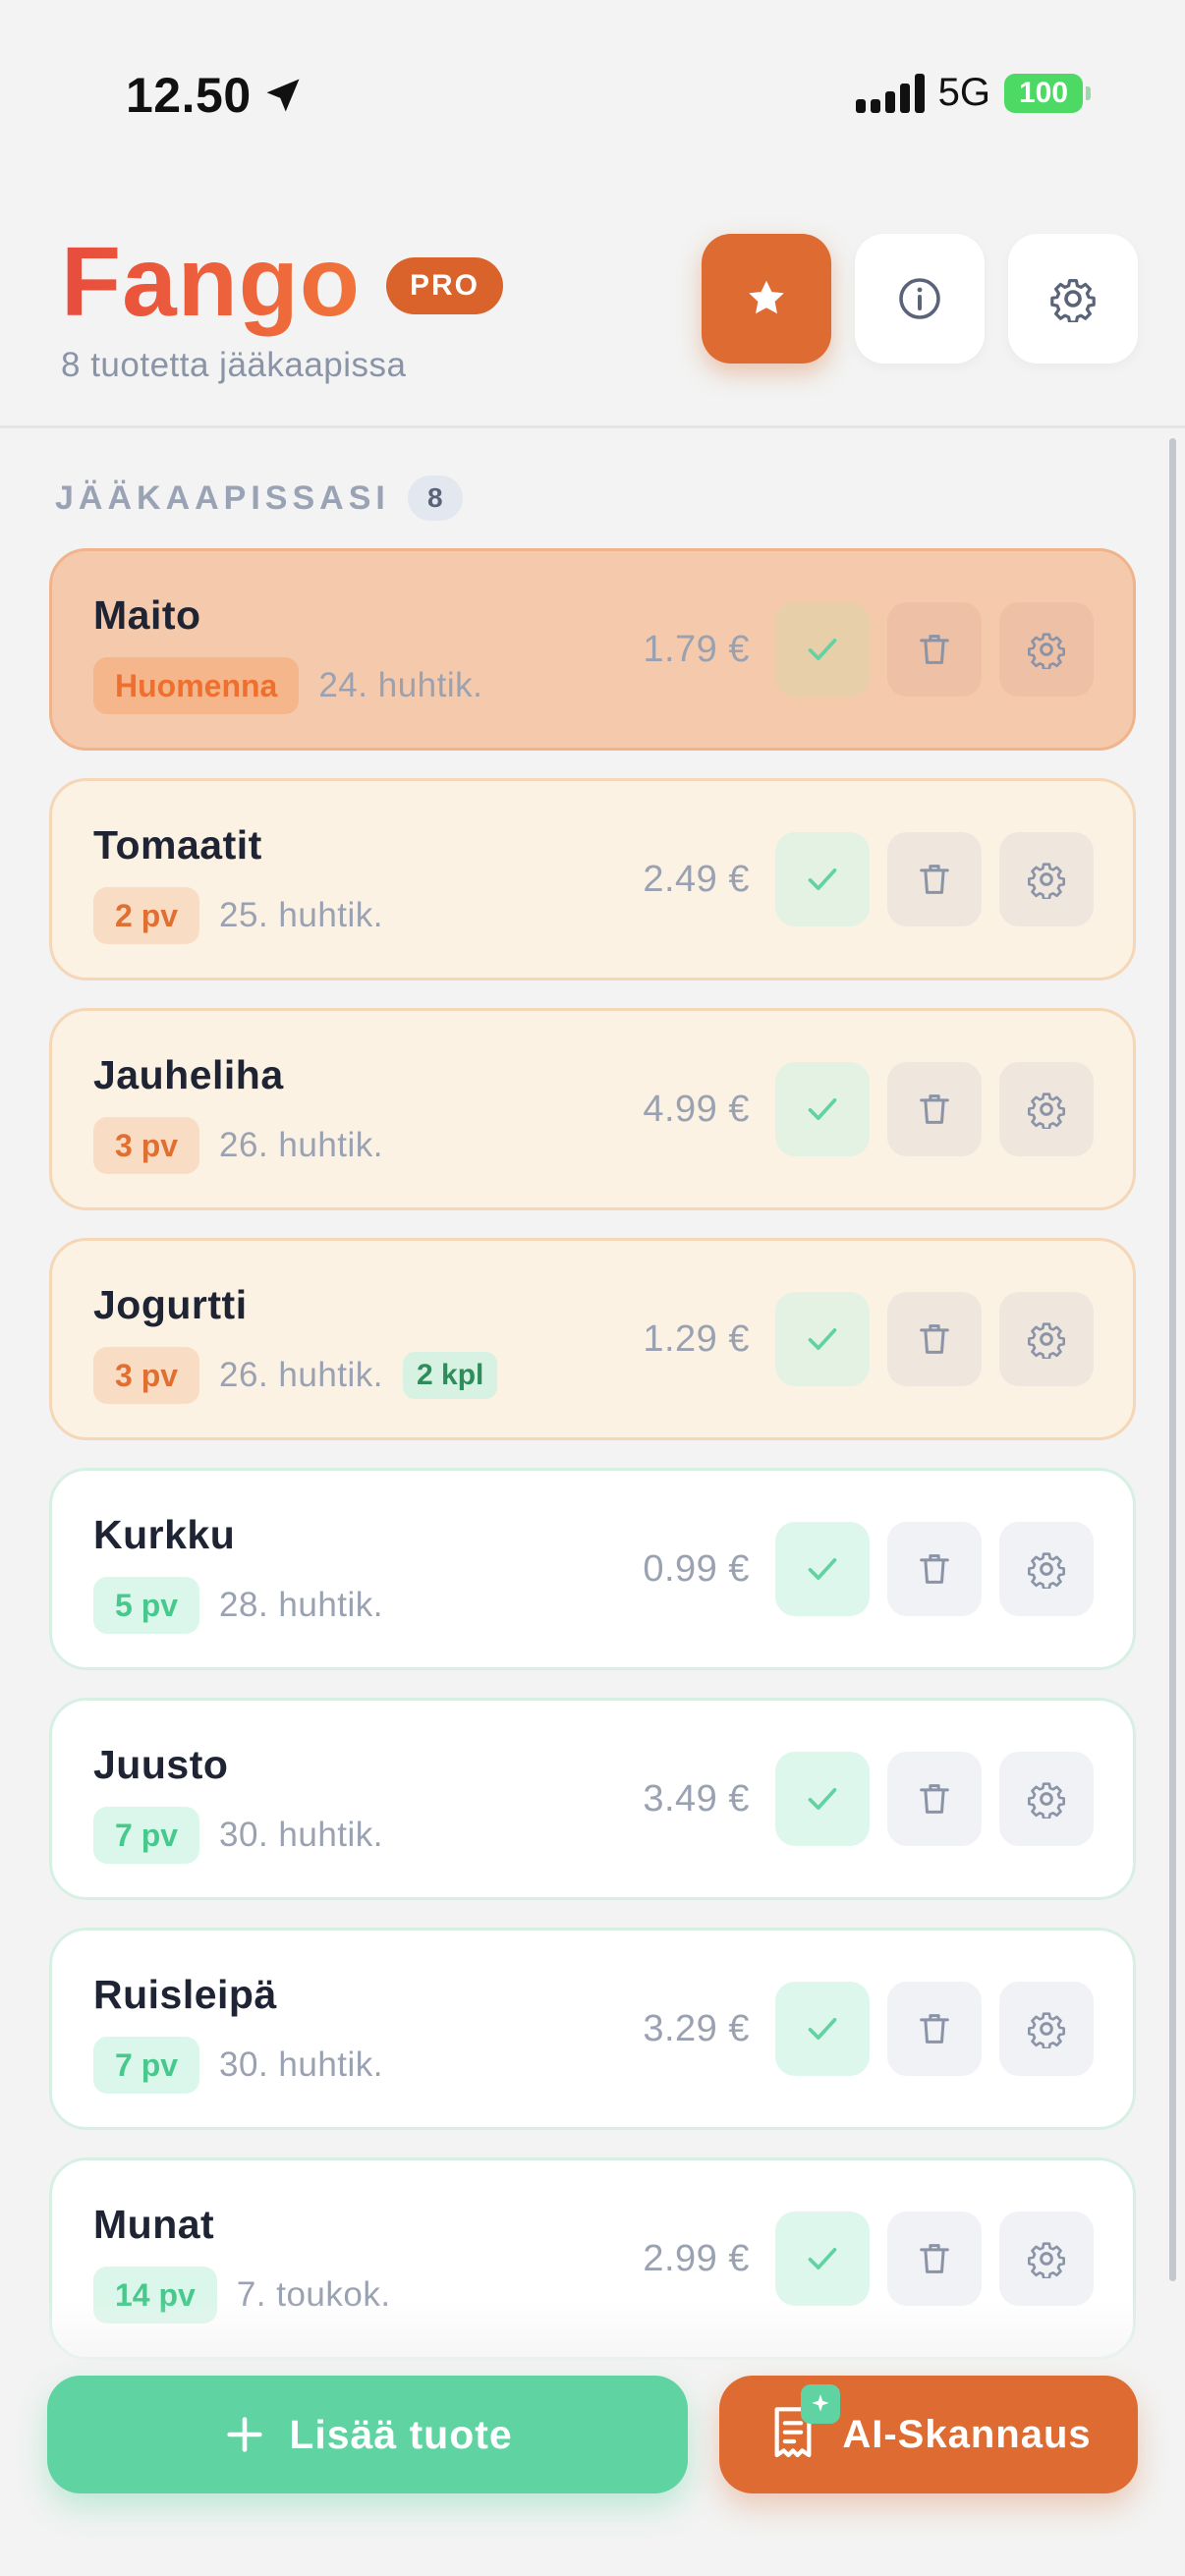 This screenshot has width=1185, height=2576. I want to click on item-card: Tomaatit 2 pv 25. huhtik. 2.49 €, so click(592, 879).